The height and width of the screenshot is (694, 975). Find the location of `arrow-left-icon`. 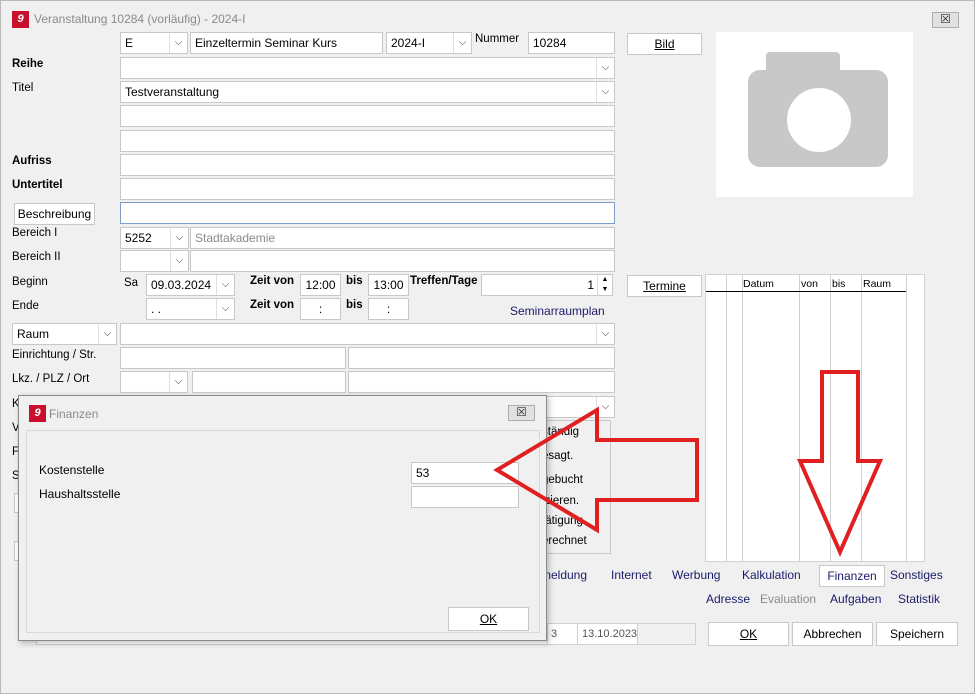

arrow-left-icon is located at coordinates (596, 470).